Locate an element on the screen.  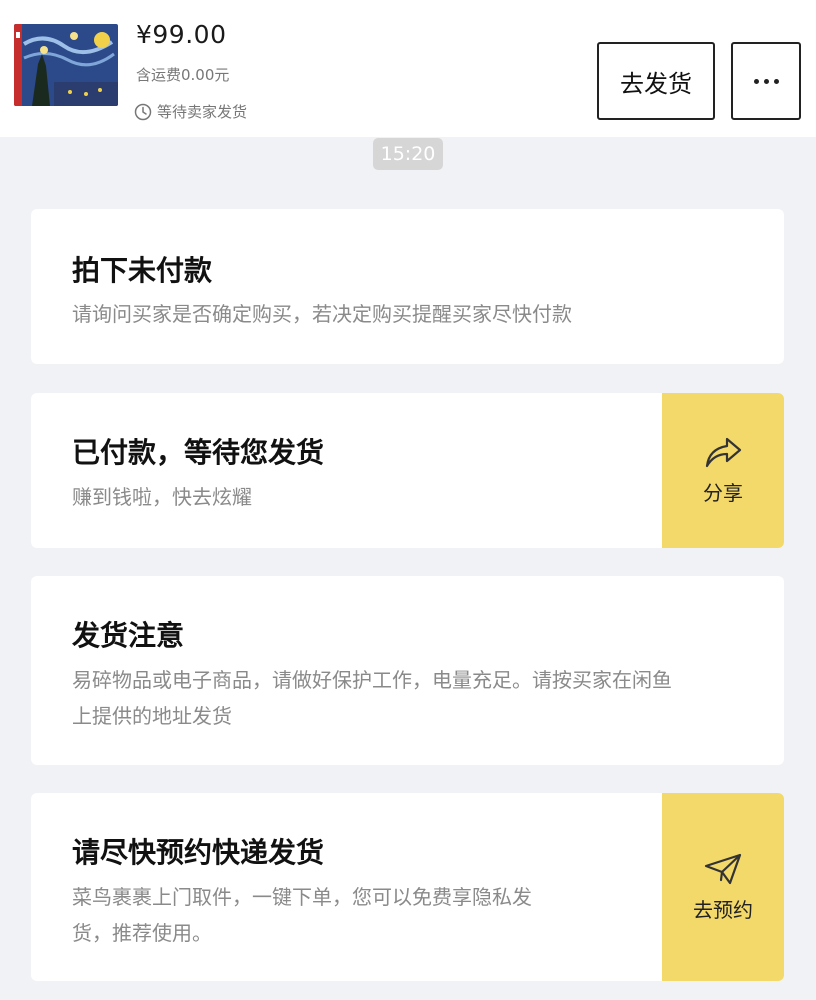
ship-button: 去发货 is located at coordinates (656, 81).